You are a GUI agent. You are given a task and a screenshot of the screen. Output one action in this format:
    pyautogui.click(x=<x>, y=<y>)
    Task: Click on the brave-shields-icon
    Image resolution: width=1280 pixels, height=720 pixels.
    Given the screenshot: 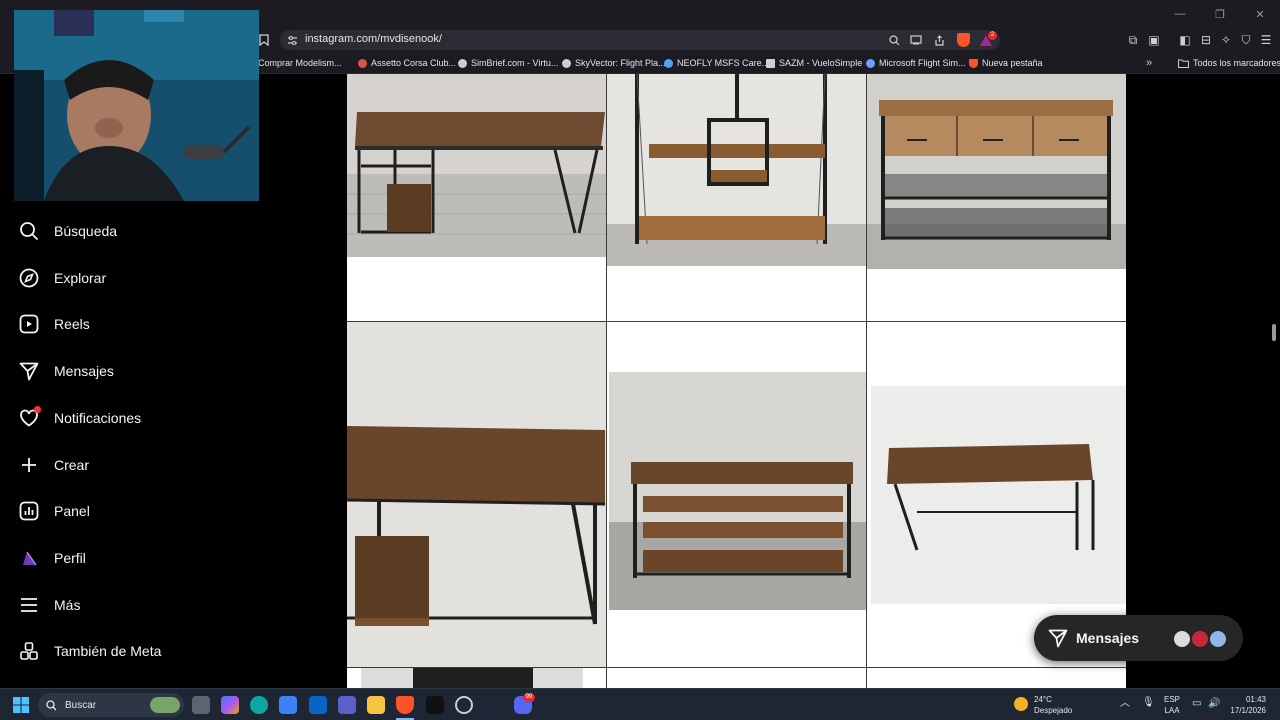 What is the action you would take?
    pyautogui.click(x=963, y=40)
    